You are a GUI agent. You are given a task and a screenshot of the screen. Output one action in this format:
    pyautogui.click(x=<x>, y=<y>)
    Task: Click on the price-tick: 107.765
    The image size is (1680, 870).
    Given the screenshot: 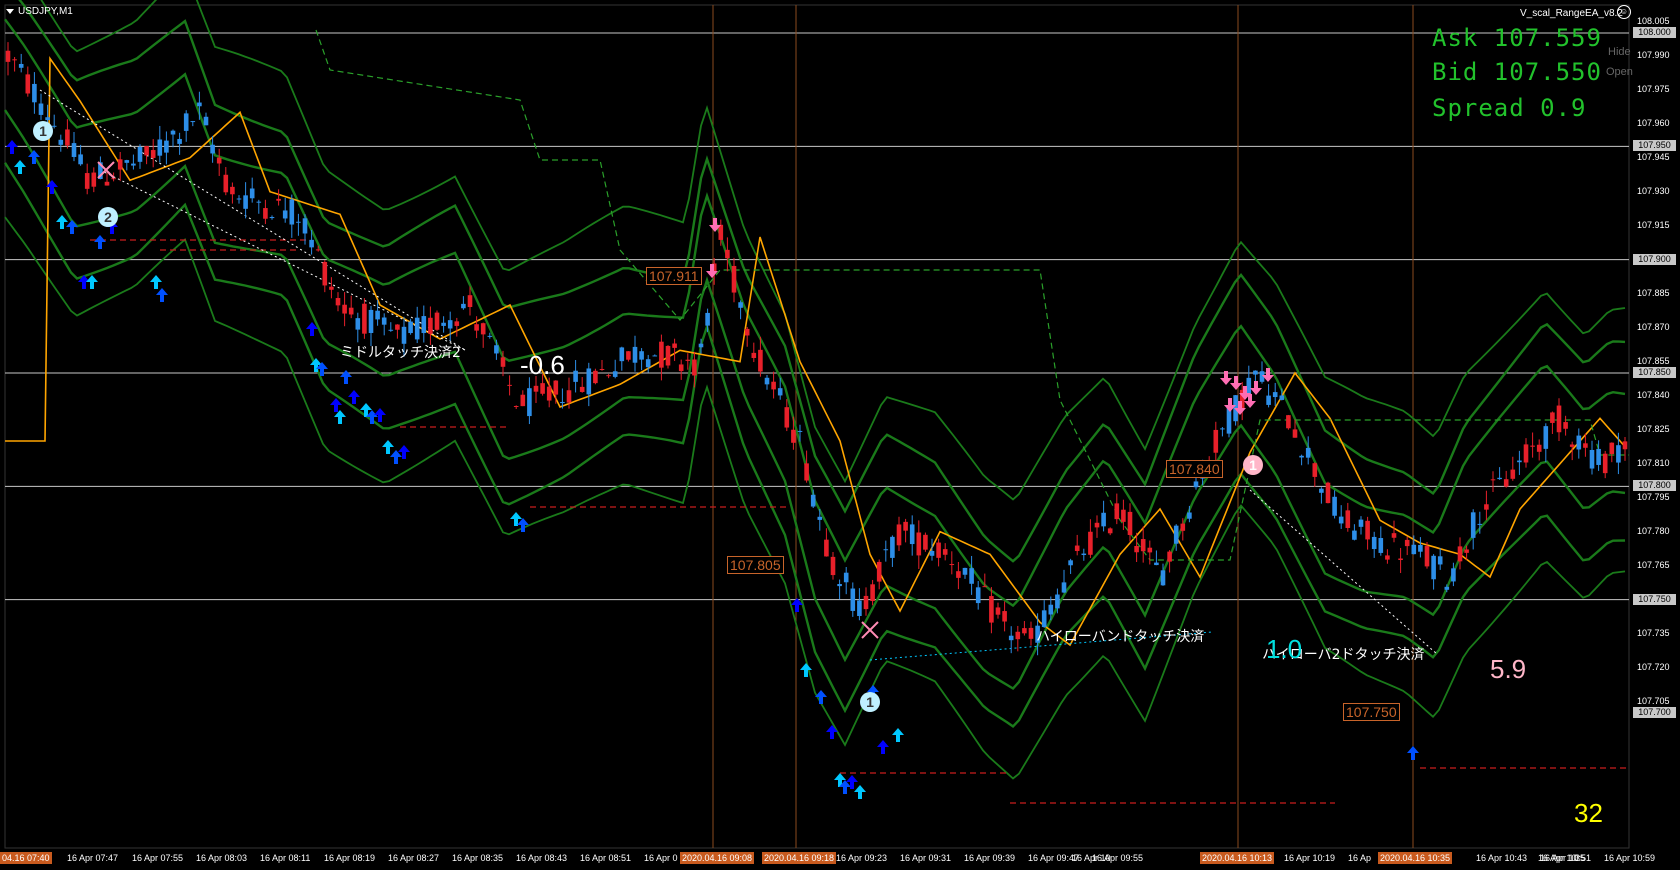 What is the action you would take?
    pyautogui.click(x=1653, y=564)
    